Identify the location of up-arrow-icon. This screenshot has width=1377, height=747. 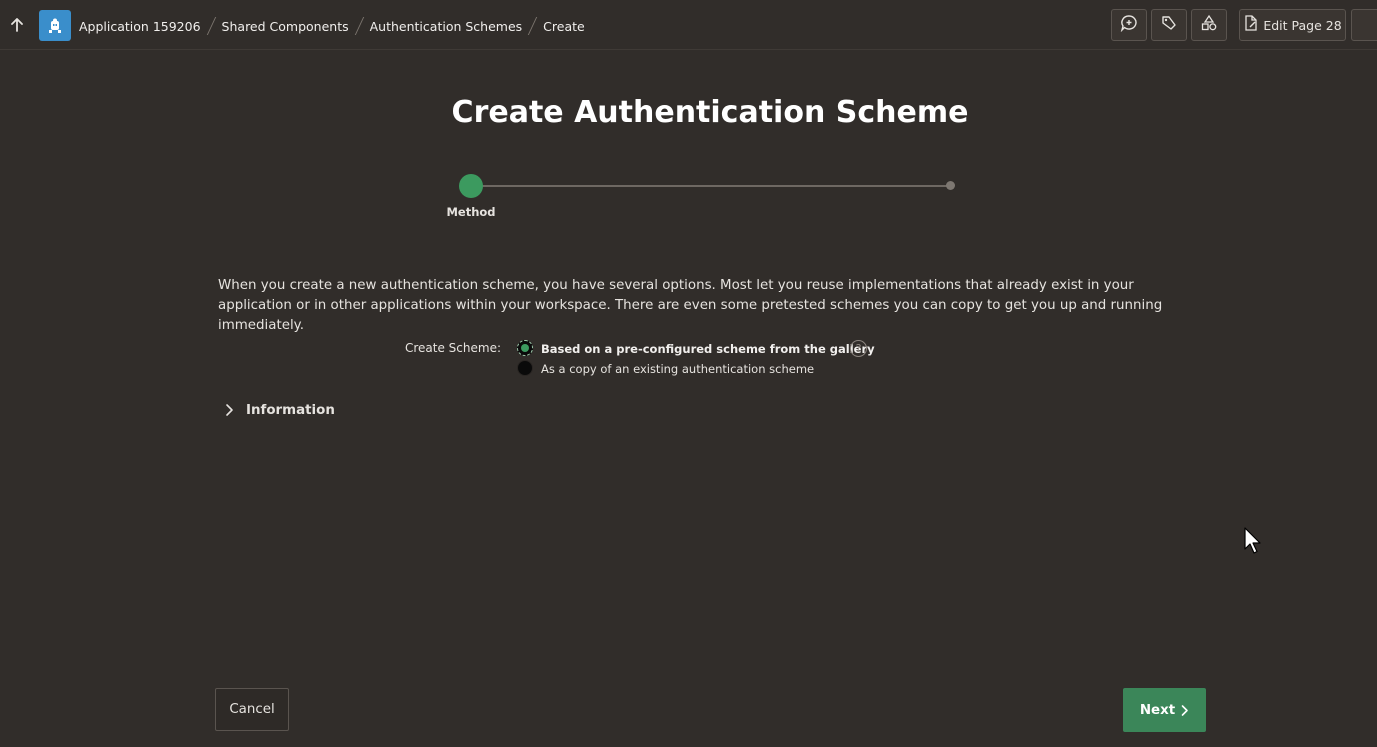
(17, 25).